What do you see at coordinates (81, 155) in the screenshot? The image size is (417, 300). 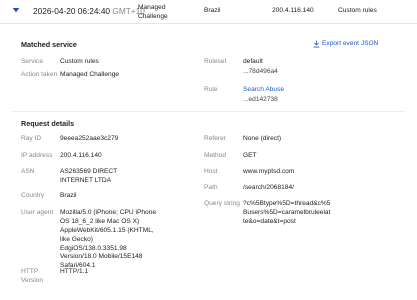 I see `ip-address-value: 200.4.116.140` at bounding box center [81, 155].